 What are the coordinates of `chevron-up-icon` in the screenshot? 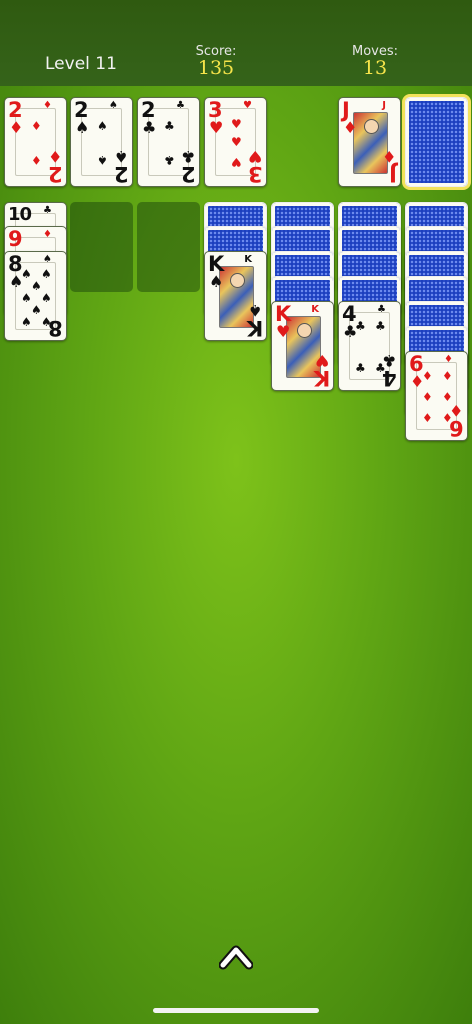 It's located at (236, 955).